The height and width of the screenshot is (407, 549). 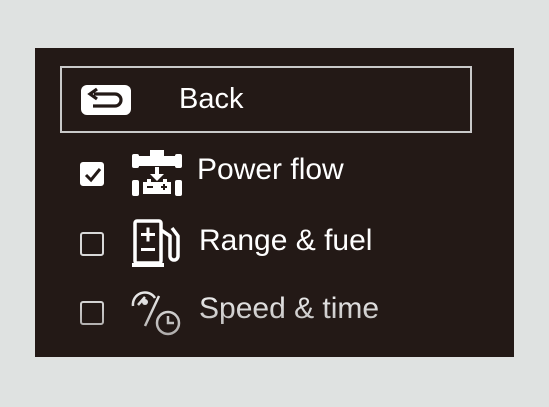 I want to click on fuel-pump-icon, so click(x=156, y=243).